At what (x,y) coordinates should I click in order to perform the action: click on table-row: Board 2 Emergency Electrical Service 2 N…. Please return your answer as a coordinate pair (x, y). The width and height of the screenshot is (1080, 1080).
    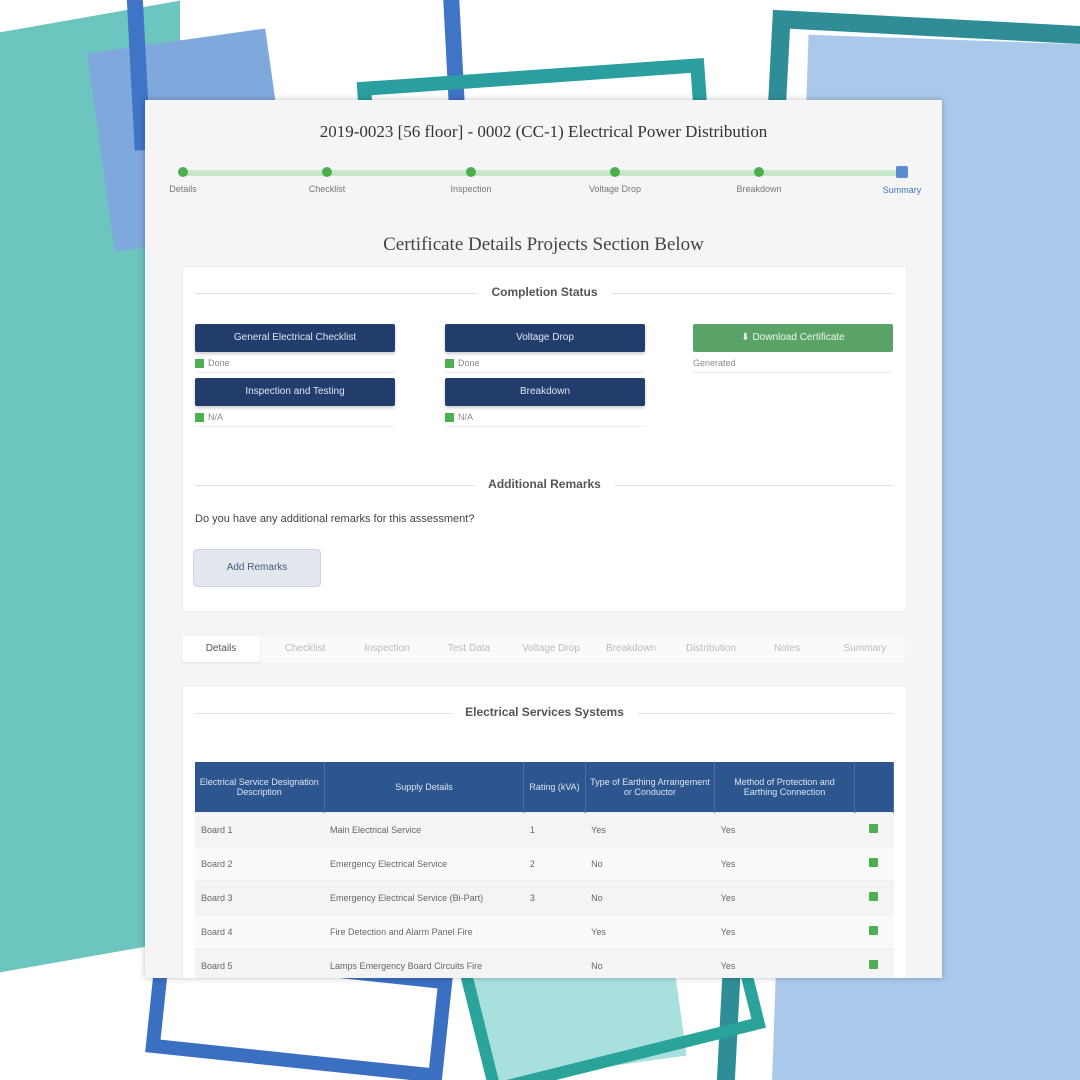
    Looking at the image, I should click on (544, 863).